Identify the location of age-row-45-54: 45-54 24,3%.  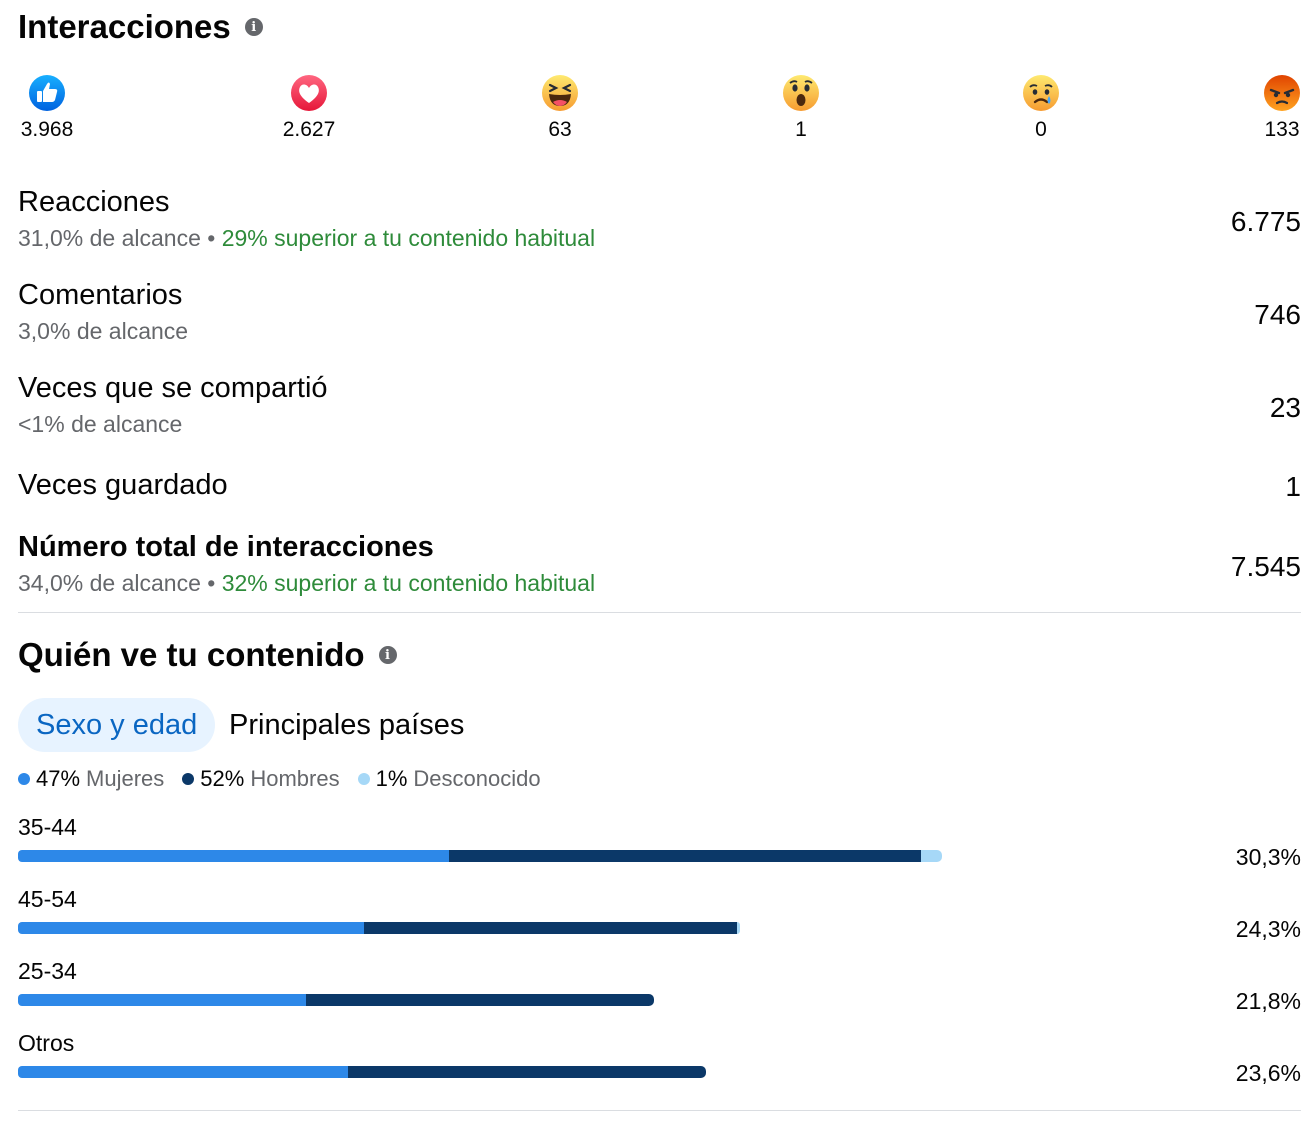
(659, 921).